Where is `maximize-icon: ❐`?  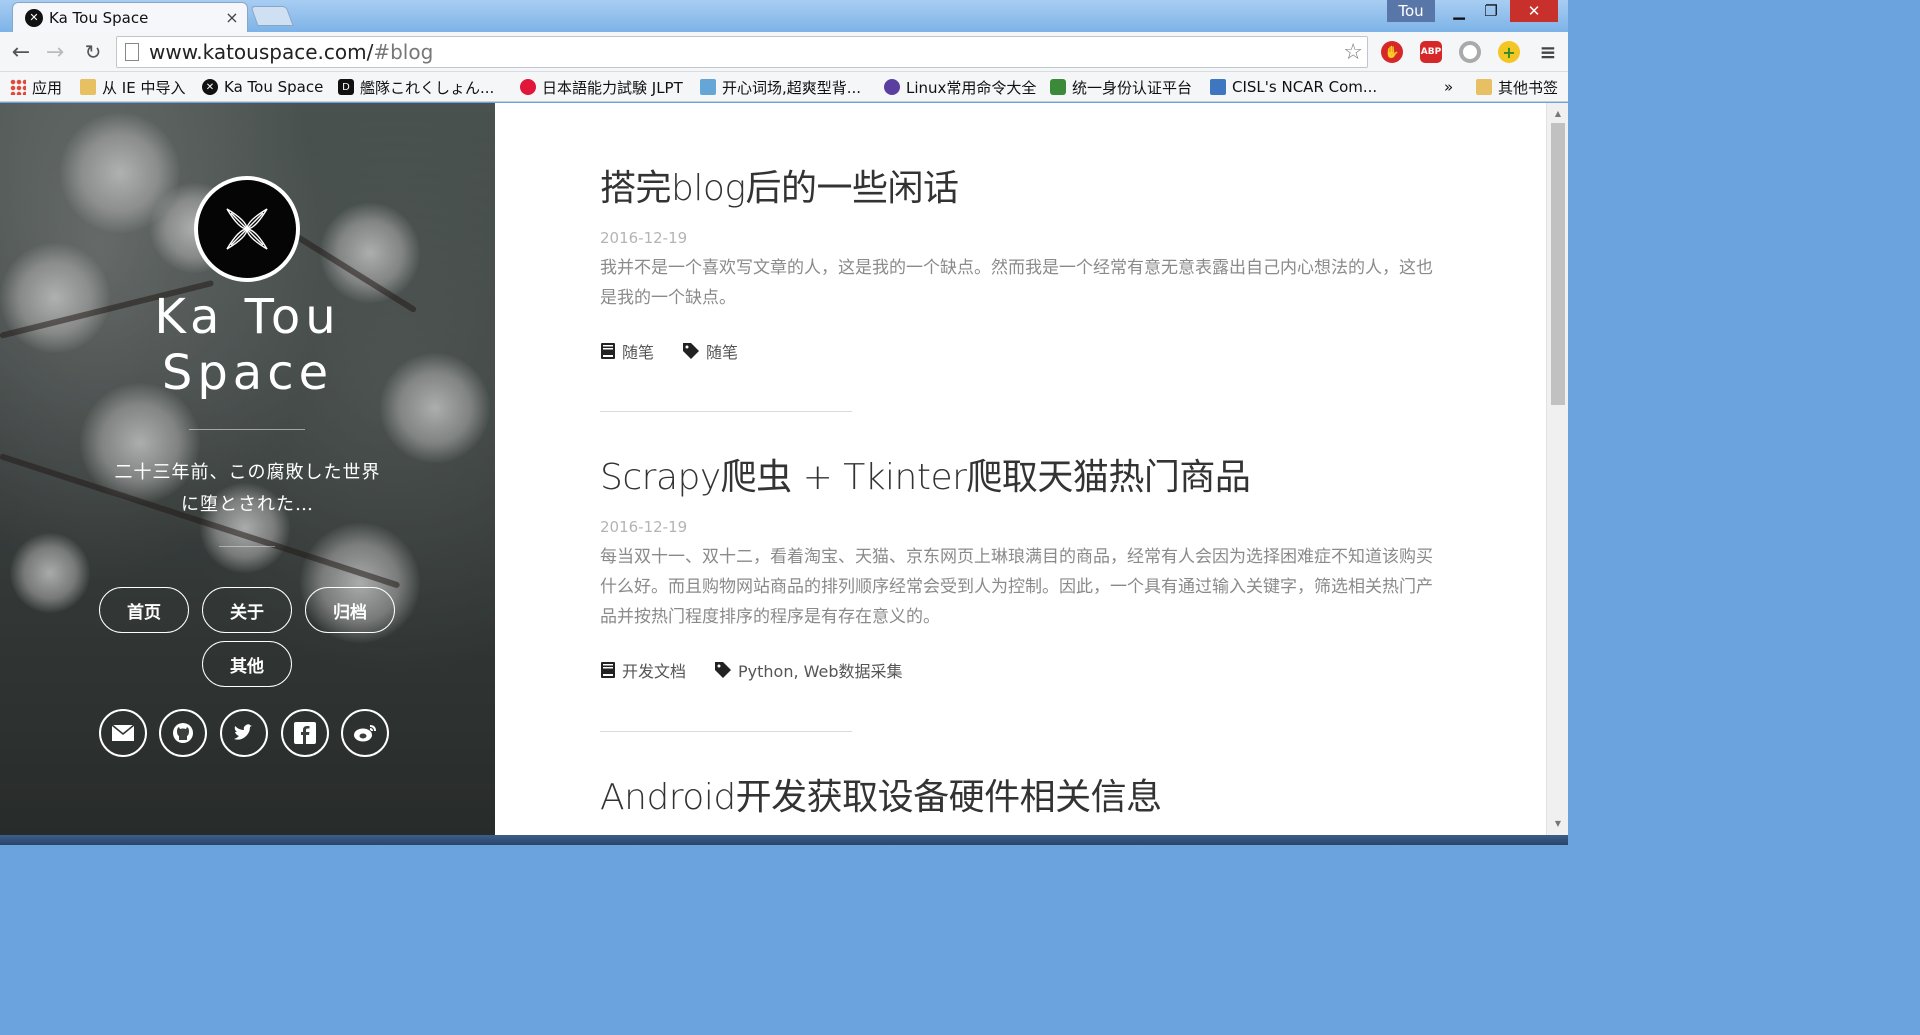 maximize-icon: ❐ is located at coordinates (1491, 11).